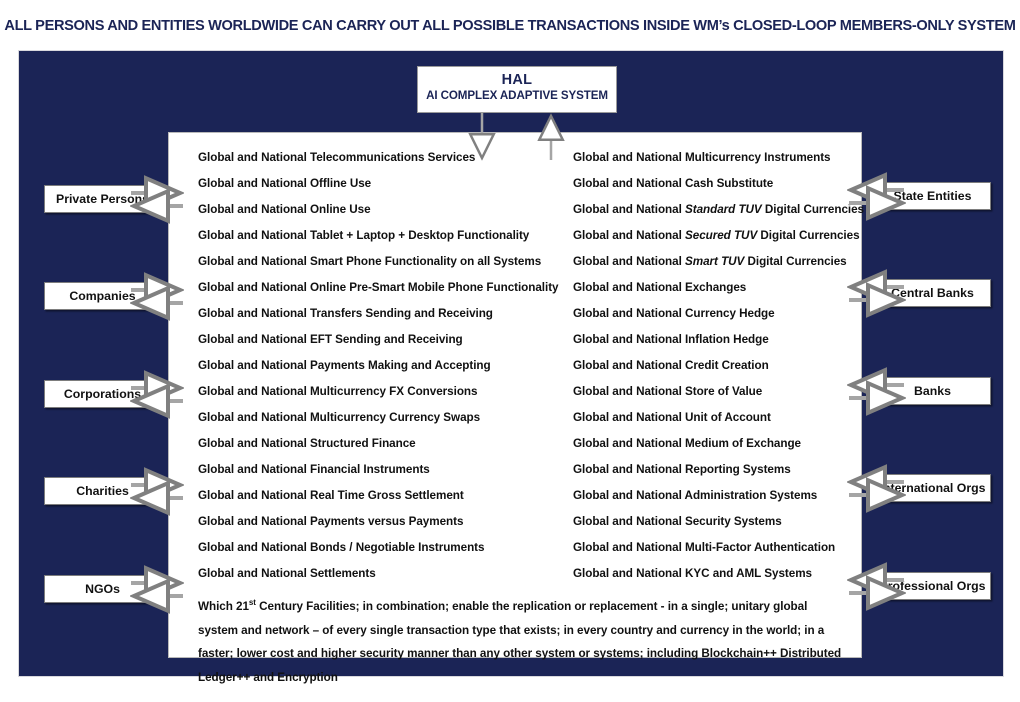 Image resolution: width=1020 pixels, height=702 pixels. Describe the element at coordinates (674, 313) in the screenshot. I see `feature-item: Global and National Currency Hedge` at that location.